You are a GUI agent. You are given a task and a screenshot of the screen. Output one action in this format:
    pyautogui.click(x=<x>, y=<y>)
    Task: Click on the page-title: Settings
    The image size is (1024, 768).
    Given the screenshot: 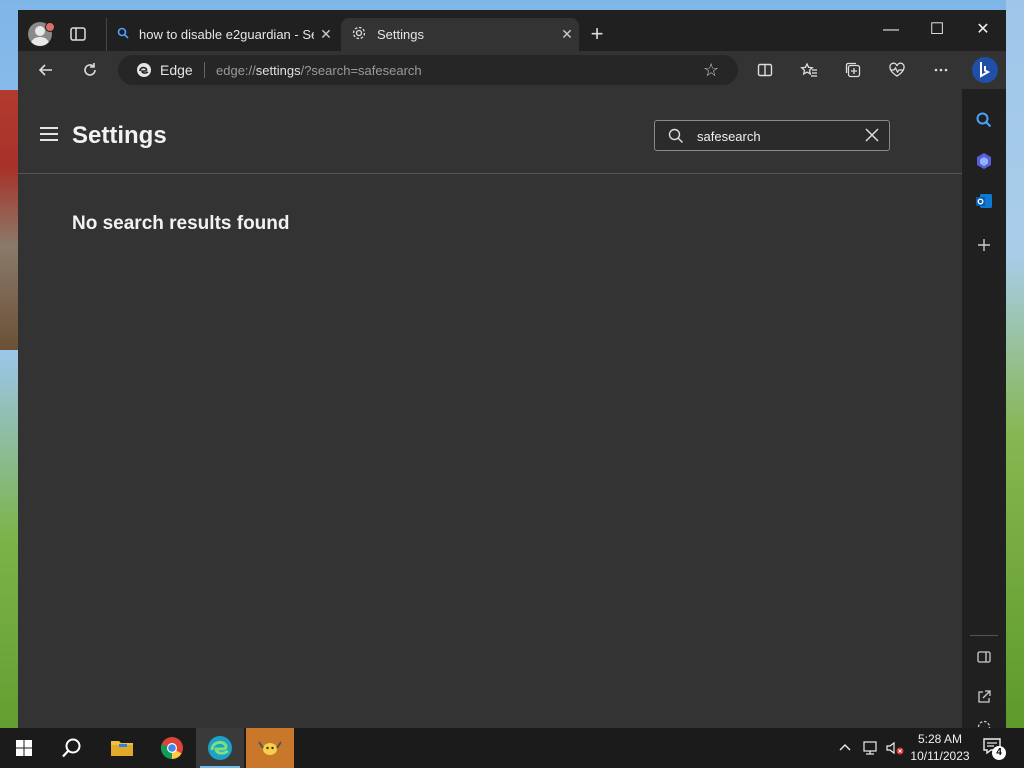 What is the action you would take?
    pyautogui.click(x=119, y=135)
    